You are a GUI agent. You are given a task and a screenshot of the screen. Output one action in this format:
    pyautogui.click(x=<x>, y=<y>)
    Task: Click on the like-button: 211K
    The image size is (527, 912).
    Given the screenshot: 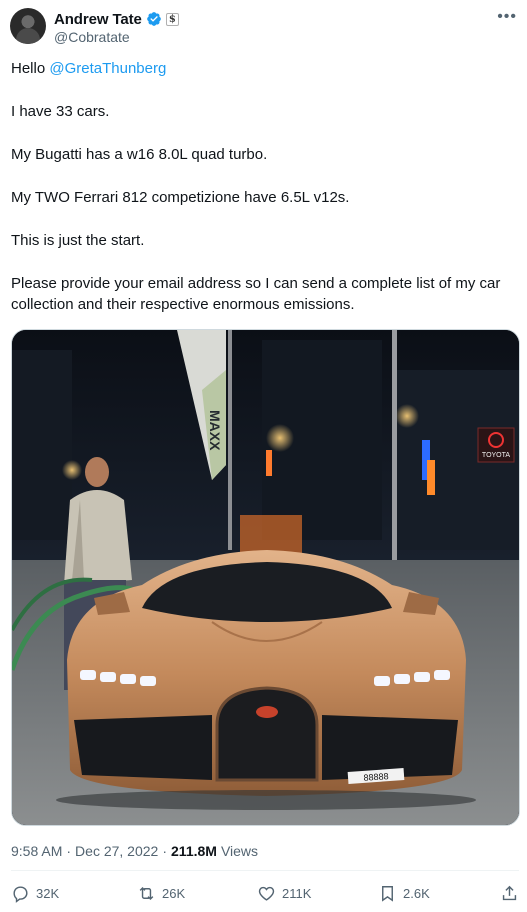 What is the action you would take?
    pyautogui.click(x=284, y=893)
    